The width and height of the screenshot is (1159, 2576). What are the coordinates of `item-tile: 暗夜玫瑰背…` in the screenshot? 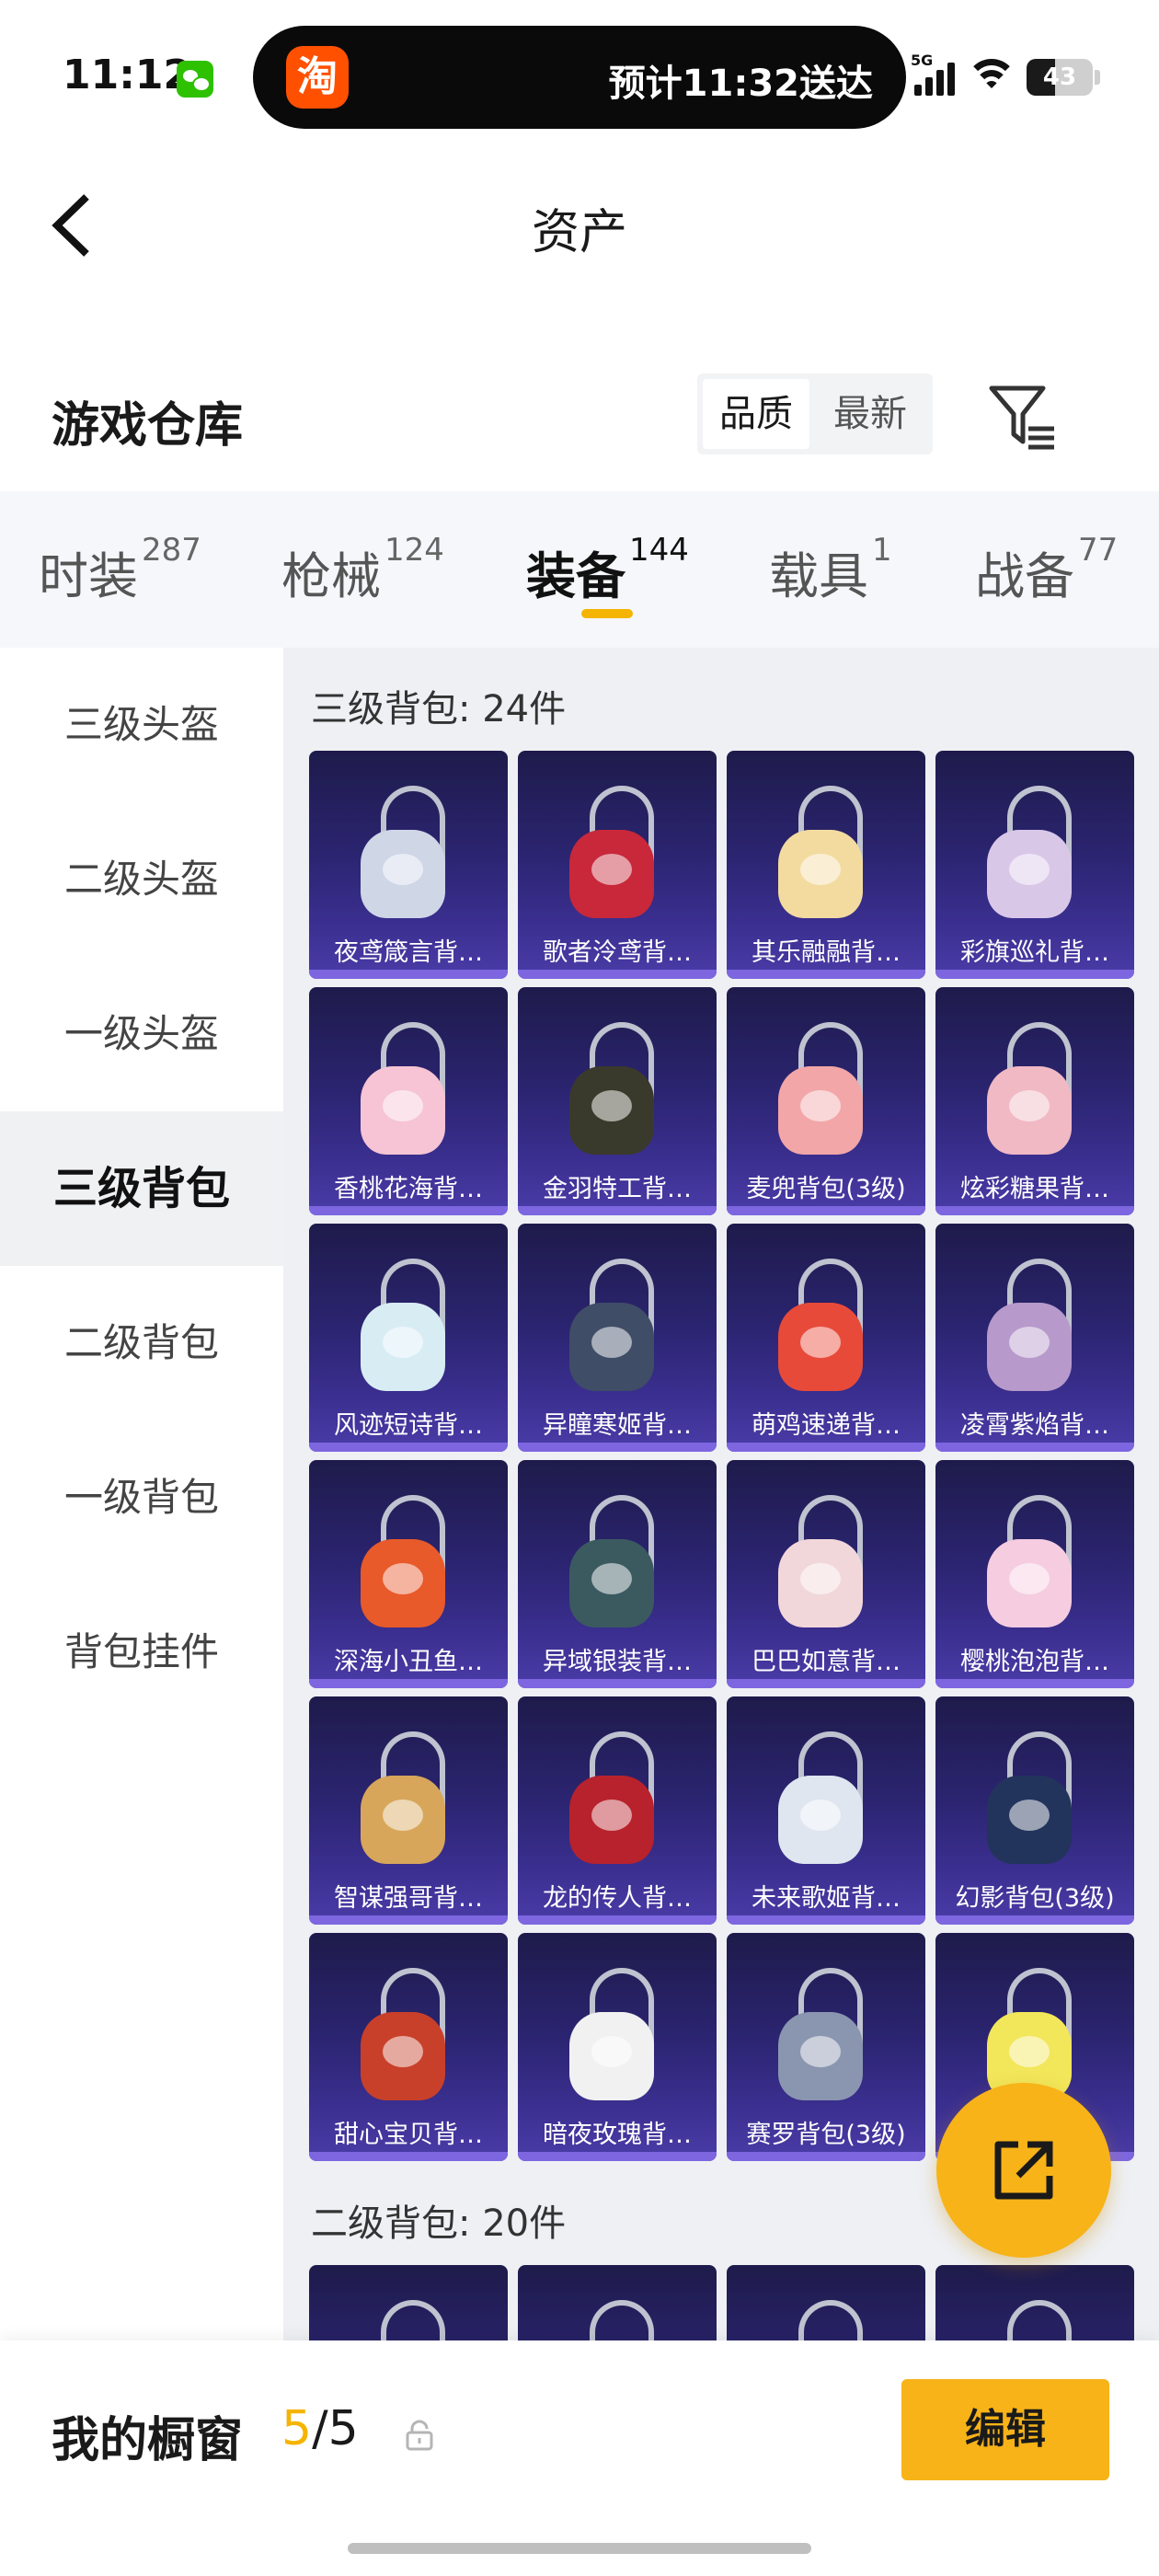 It's located at (617, 2047).